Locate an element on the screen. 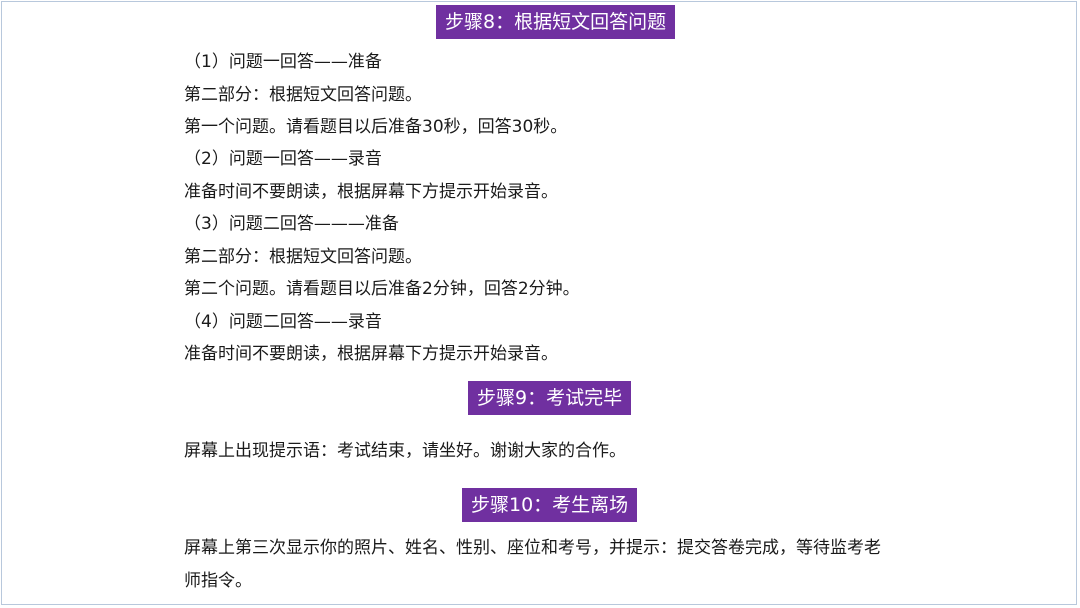 This screenshot has height=608, width=1080. step8-line-10: 准备时间不要朗读，根据屏幕下方提示开始录音。 is located at coordinates (371, 354).